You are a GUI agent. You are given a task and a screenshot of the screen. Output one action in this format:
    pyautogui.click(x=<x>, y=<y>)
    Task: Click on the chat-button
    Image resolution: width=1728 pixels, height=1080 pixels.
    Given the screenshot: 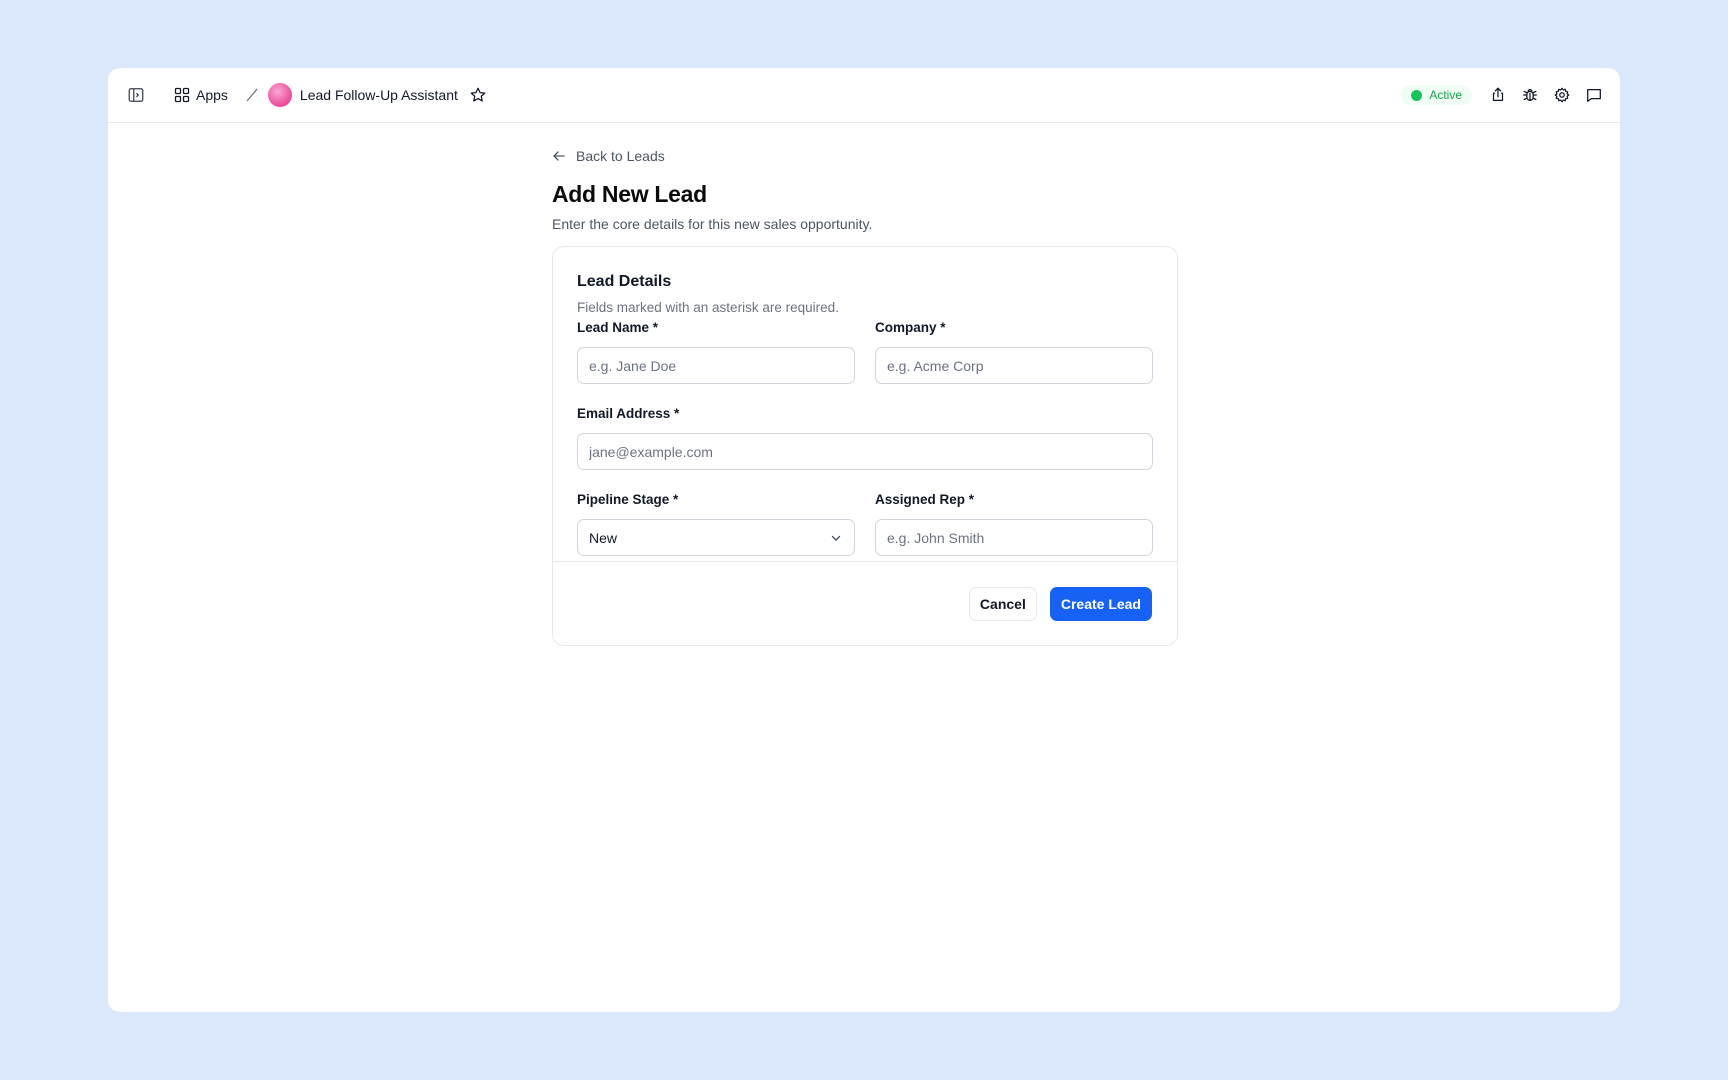 What is the action you would take?
    pyautogui.click(x=1594, y=95)
    